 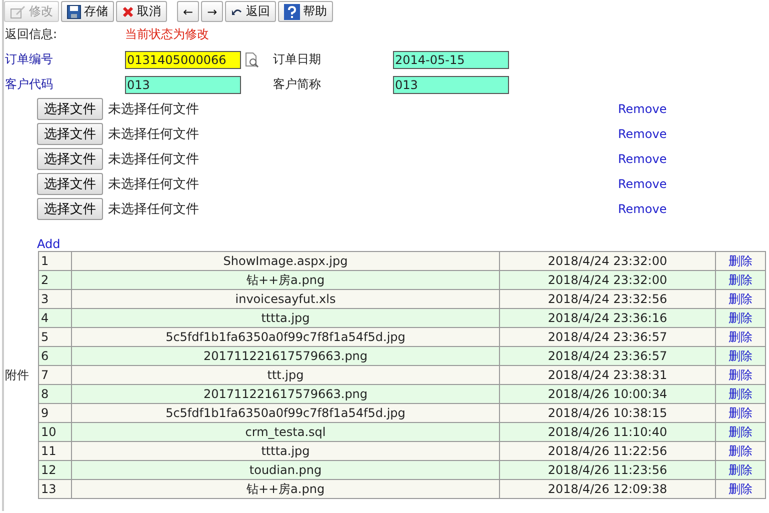 I want to click on edit-icon, so click(x=18, y=11).